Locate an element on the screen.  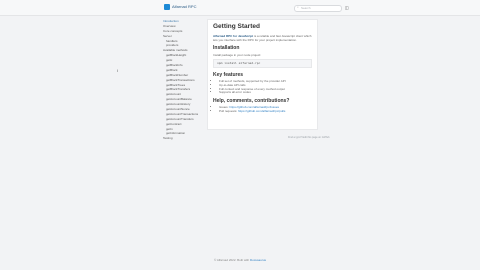
install-code-block: npm install alfarnad-rpc is located at coordinates (262, 63).